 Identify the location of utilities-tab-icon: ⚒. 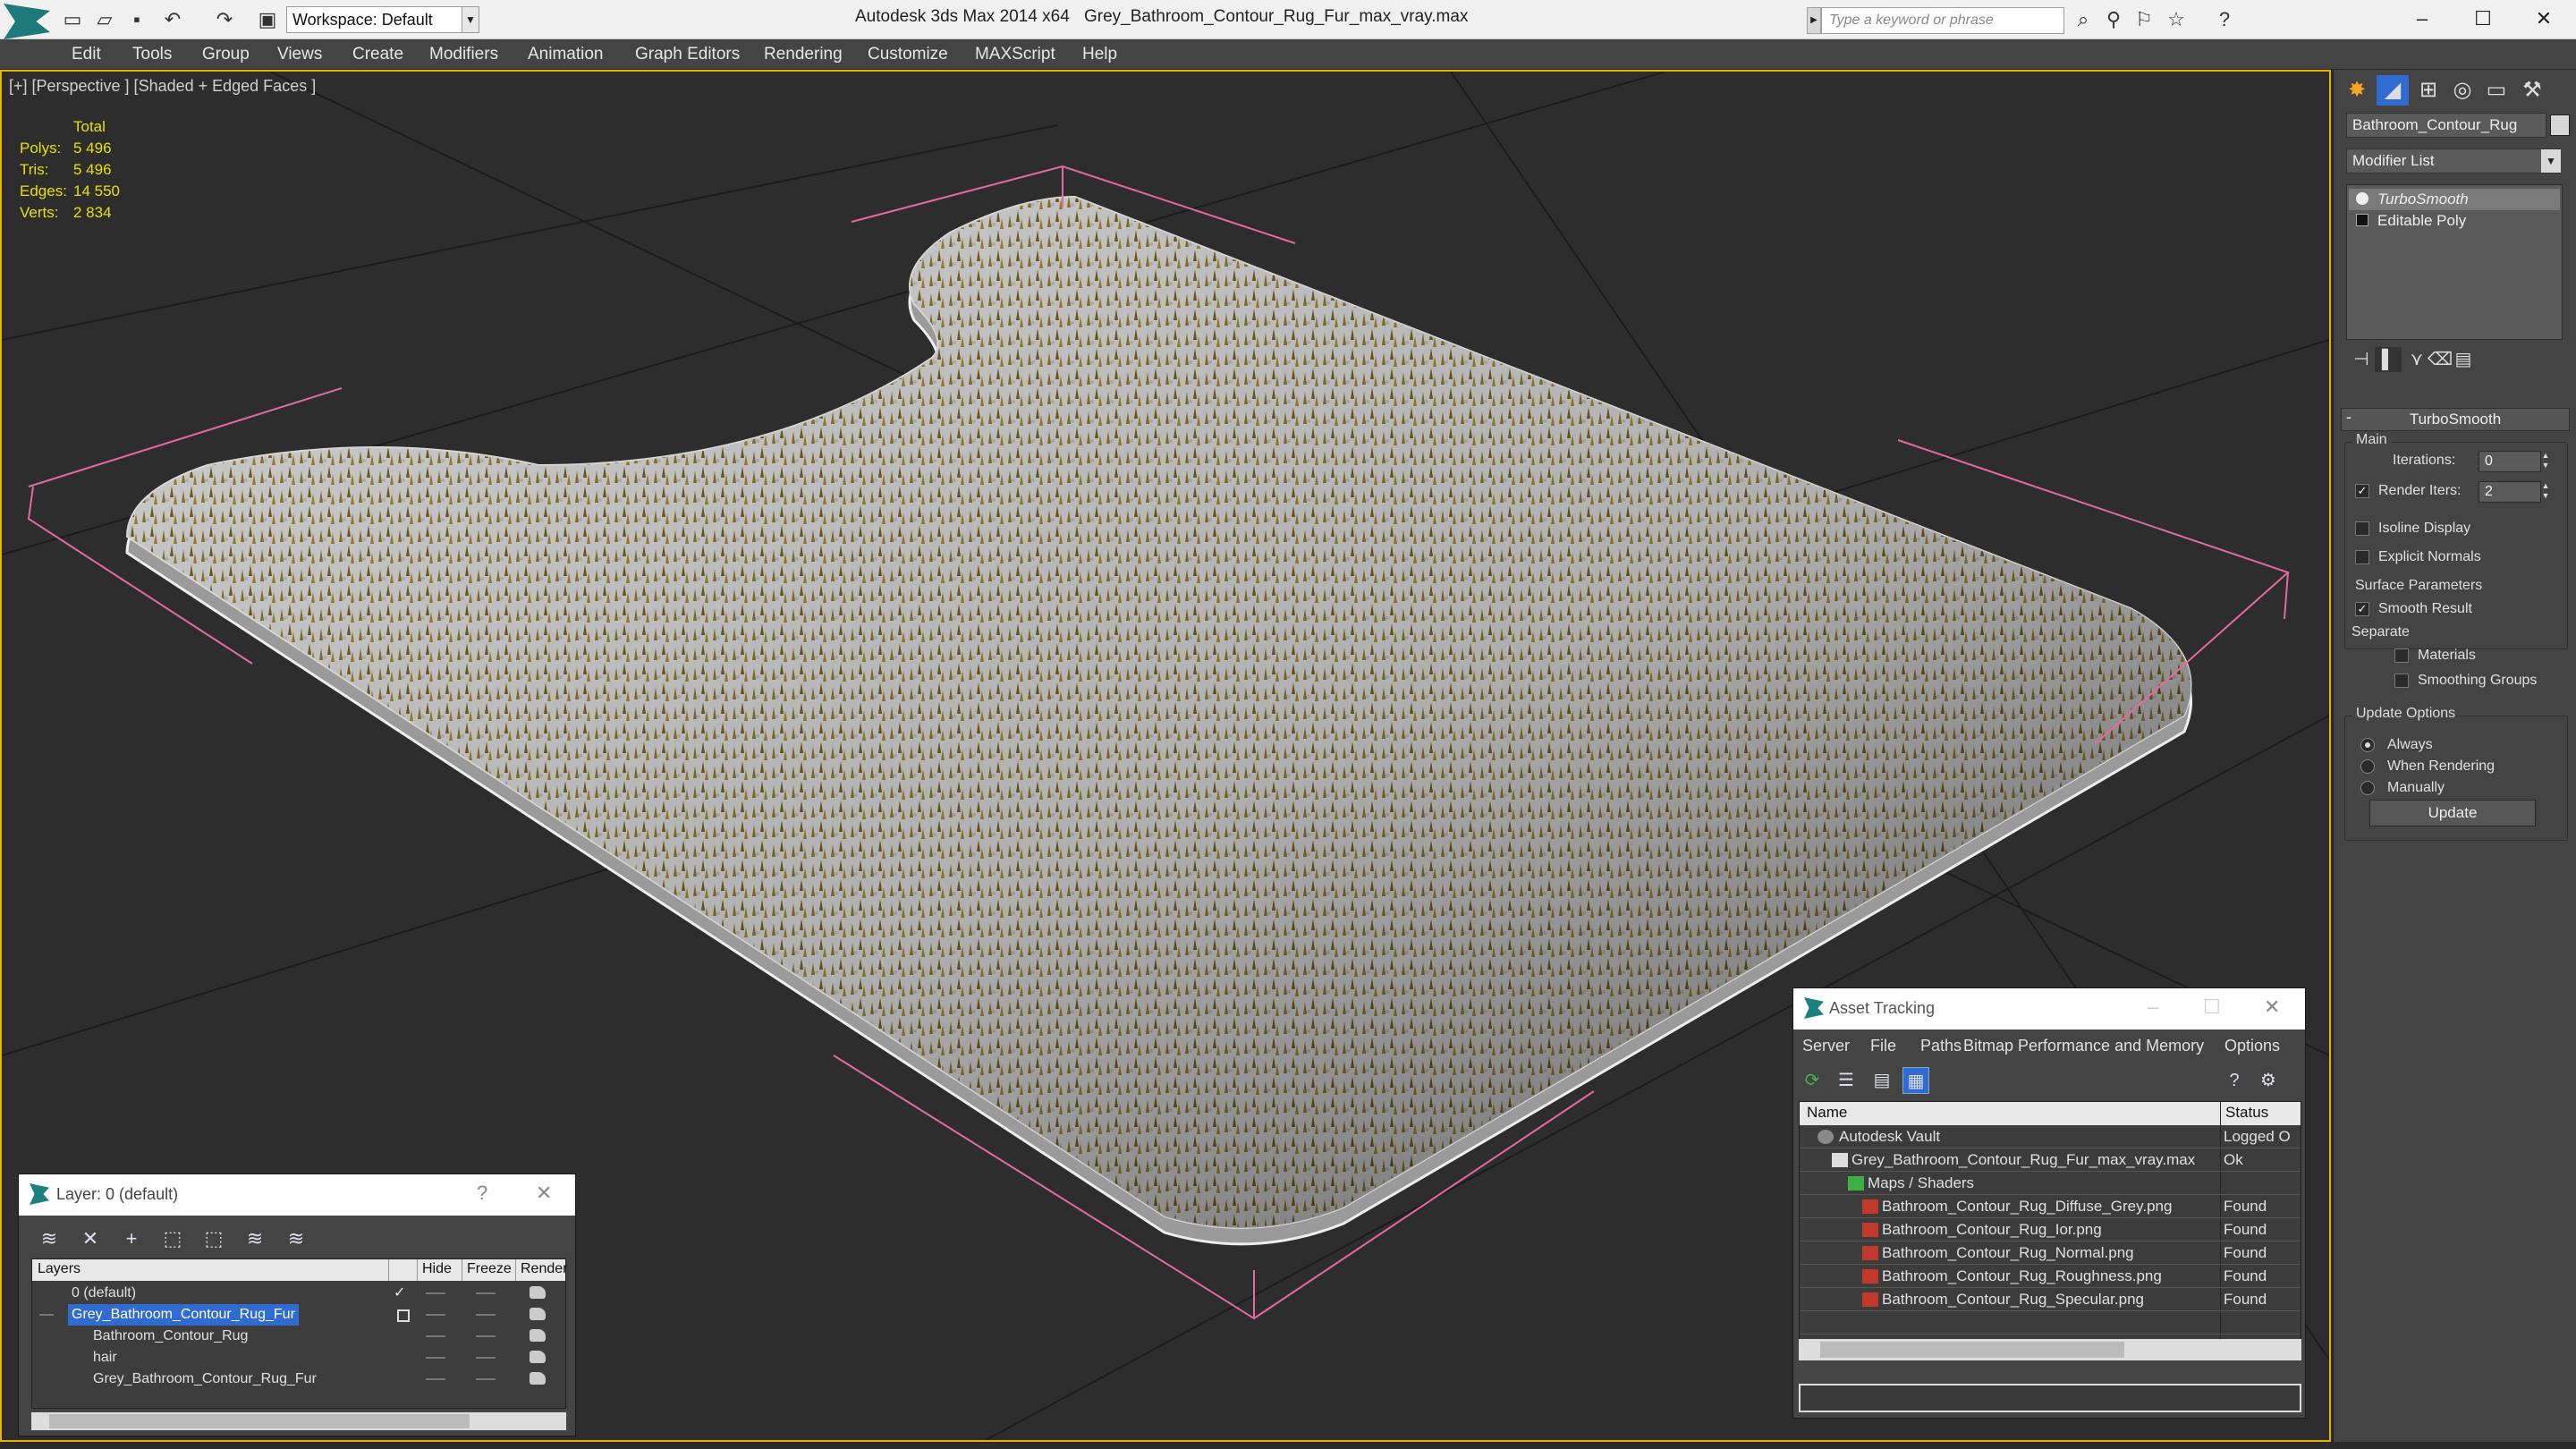
(2532, 90).